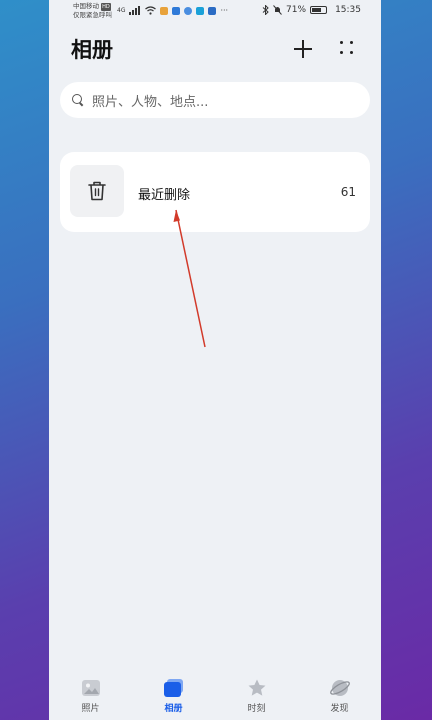  I want to click on album-thumbnail, so click(97, 191).